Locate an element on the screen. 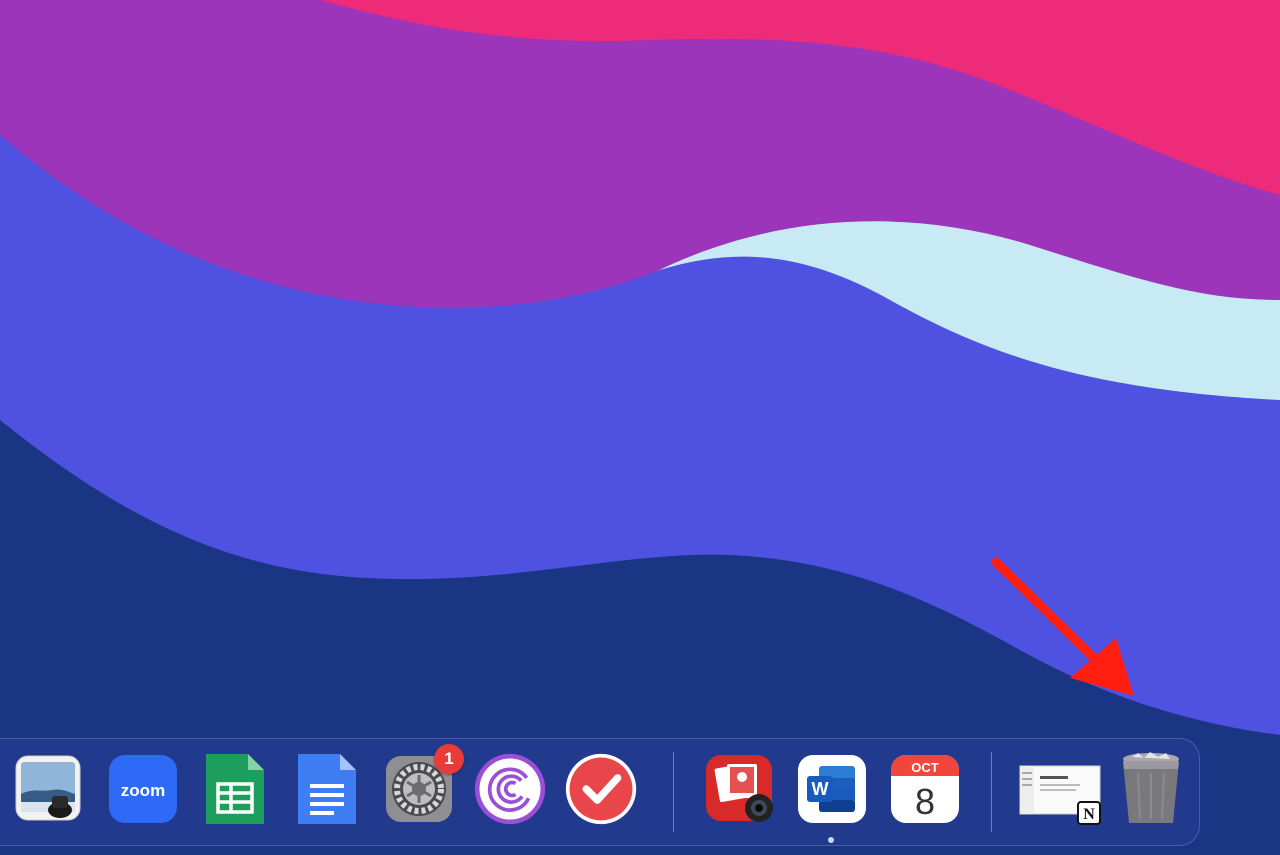 The width and height of the screenshot is (1280, 855). photo-booth-icon is located at coordinates (739, 788).